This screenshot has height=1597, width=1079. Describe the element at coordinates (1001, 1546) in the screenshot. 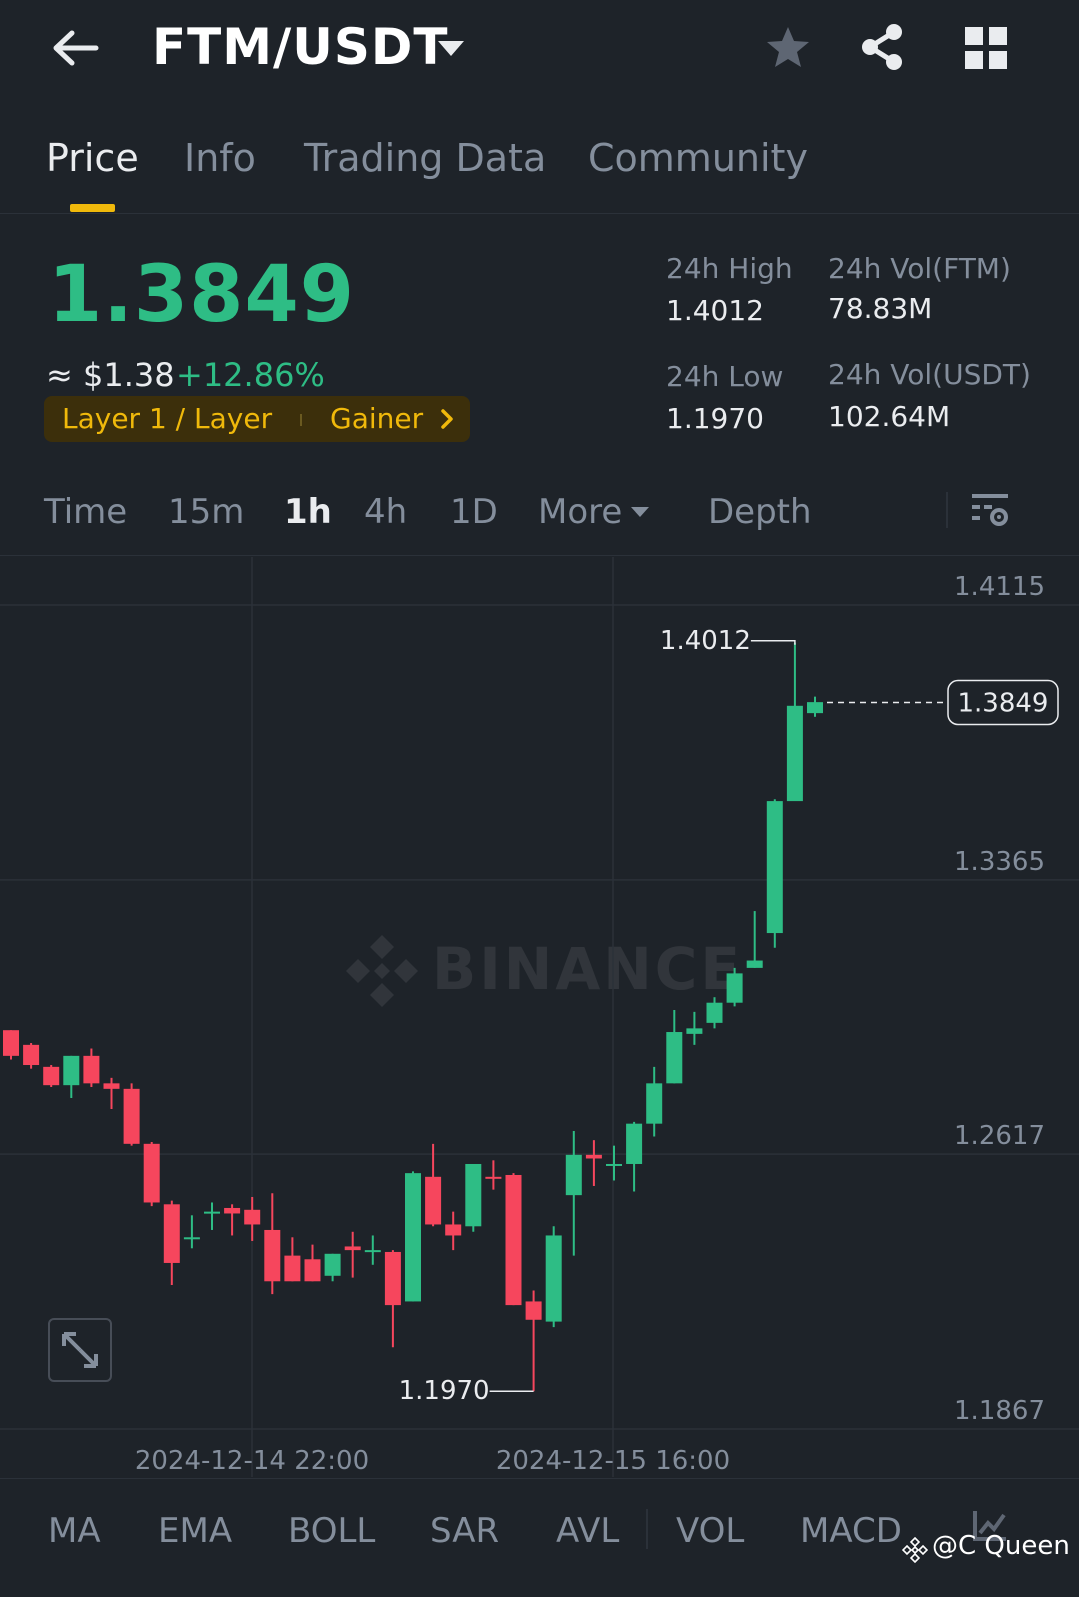

I see `watermark-text: @C Queen` at that location.